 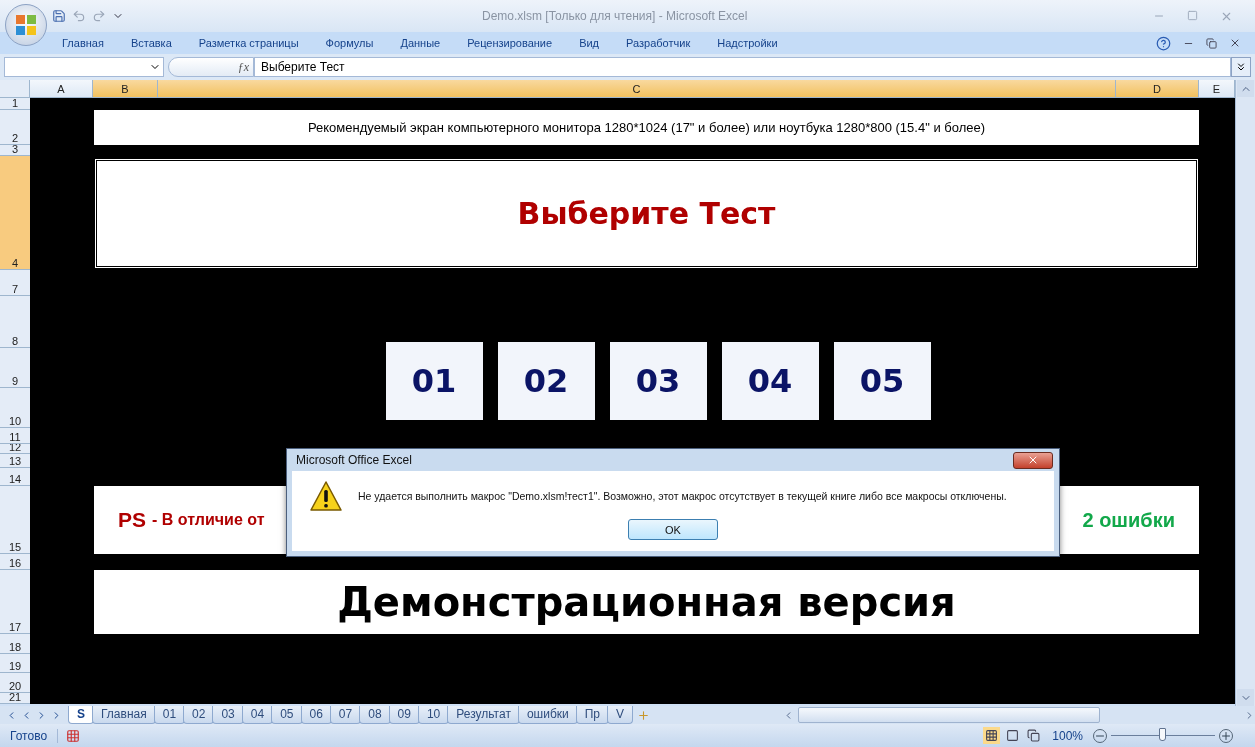 I want to click on row-header: 4, so click(x=15, y=213).